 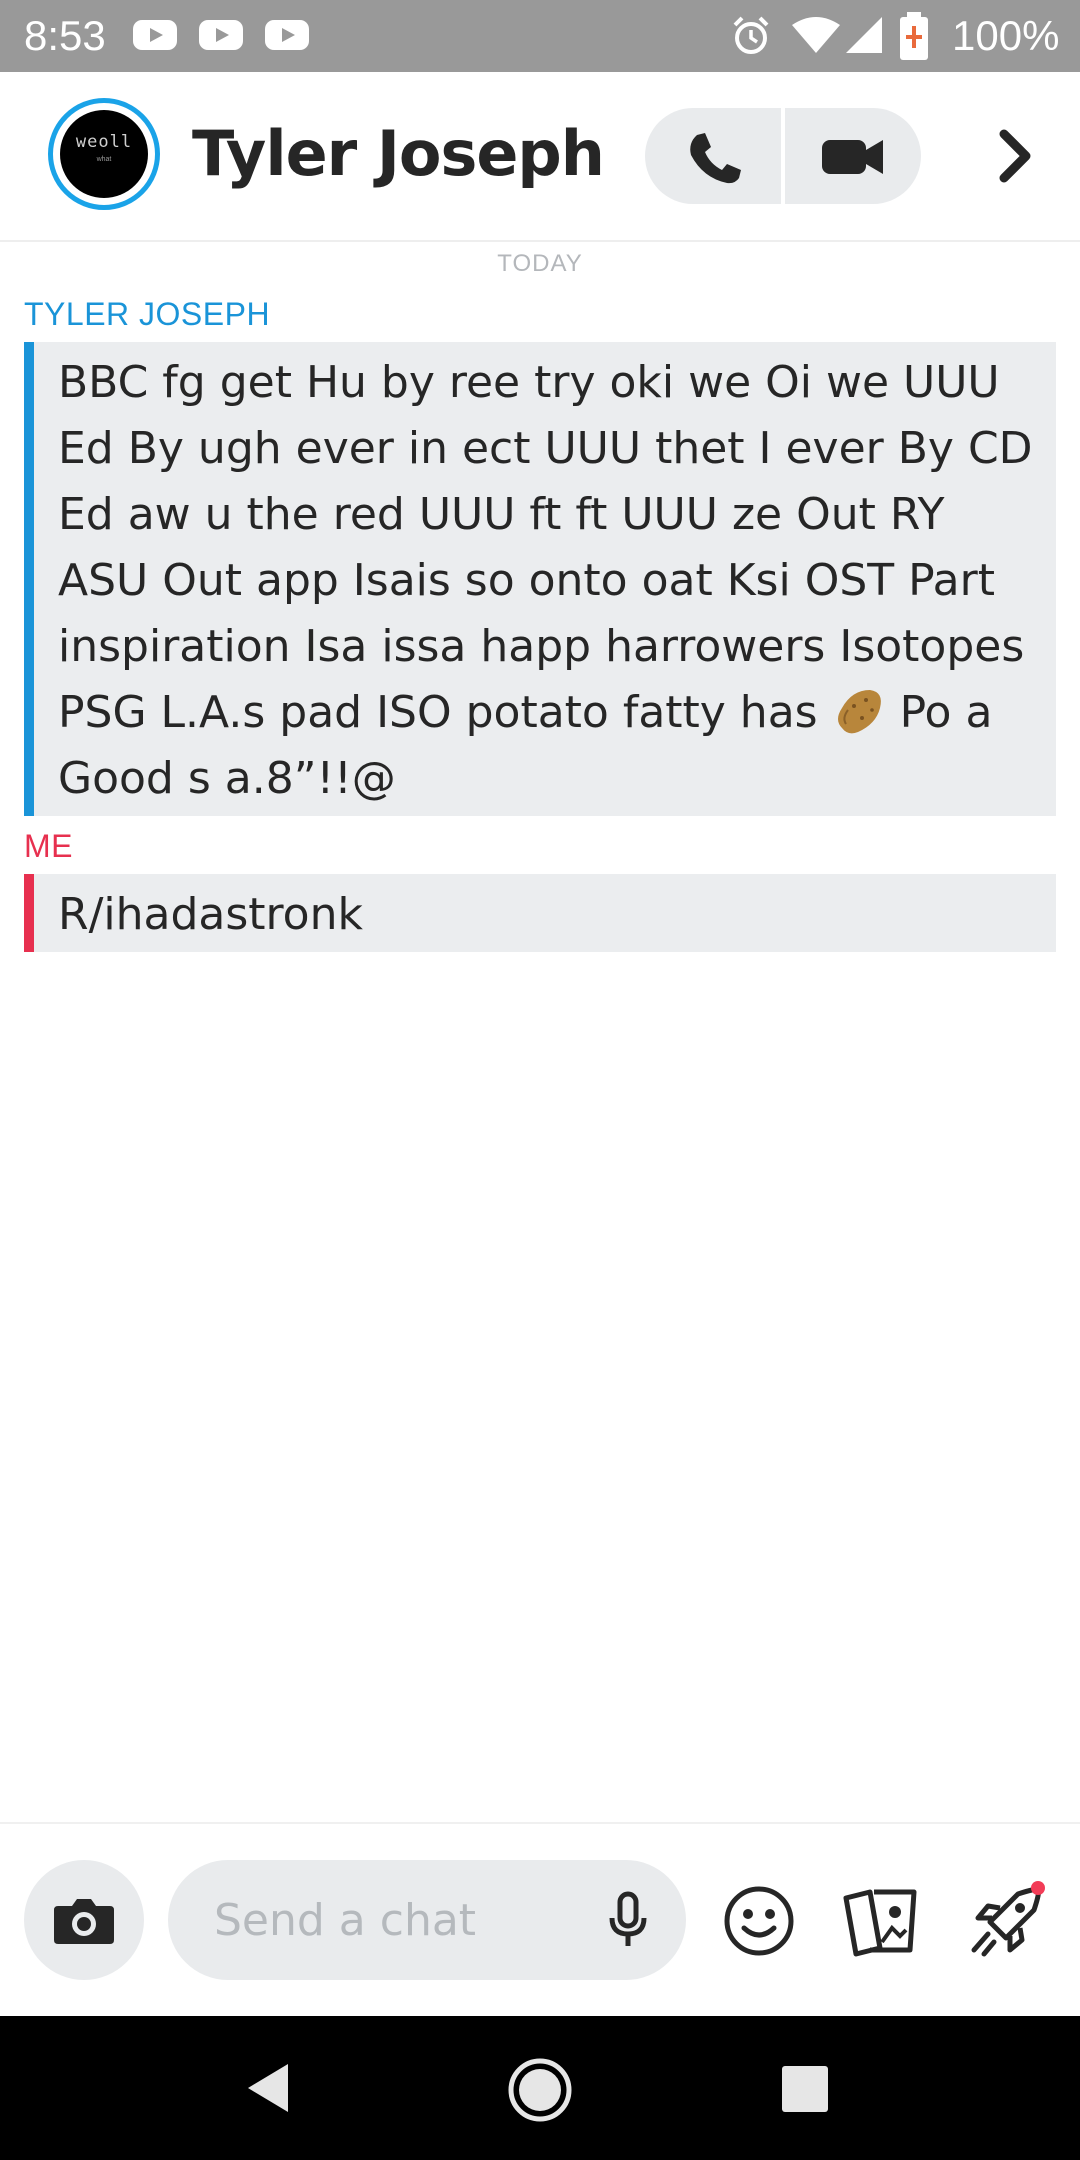 I want to click on date-divider: TODAY, so click(x=540, y=263).